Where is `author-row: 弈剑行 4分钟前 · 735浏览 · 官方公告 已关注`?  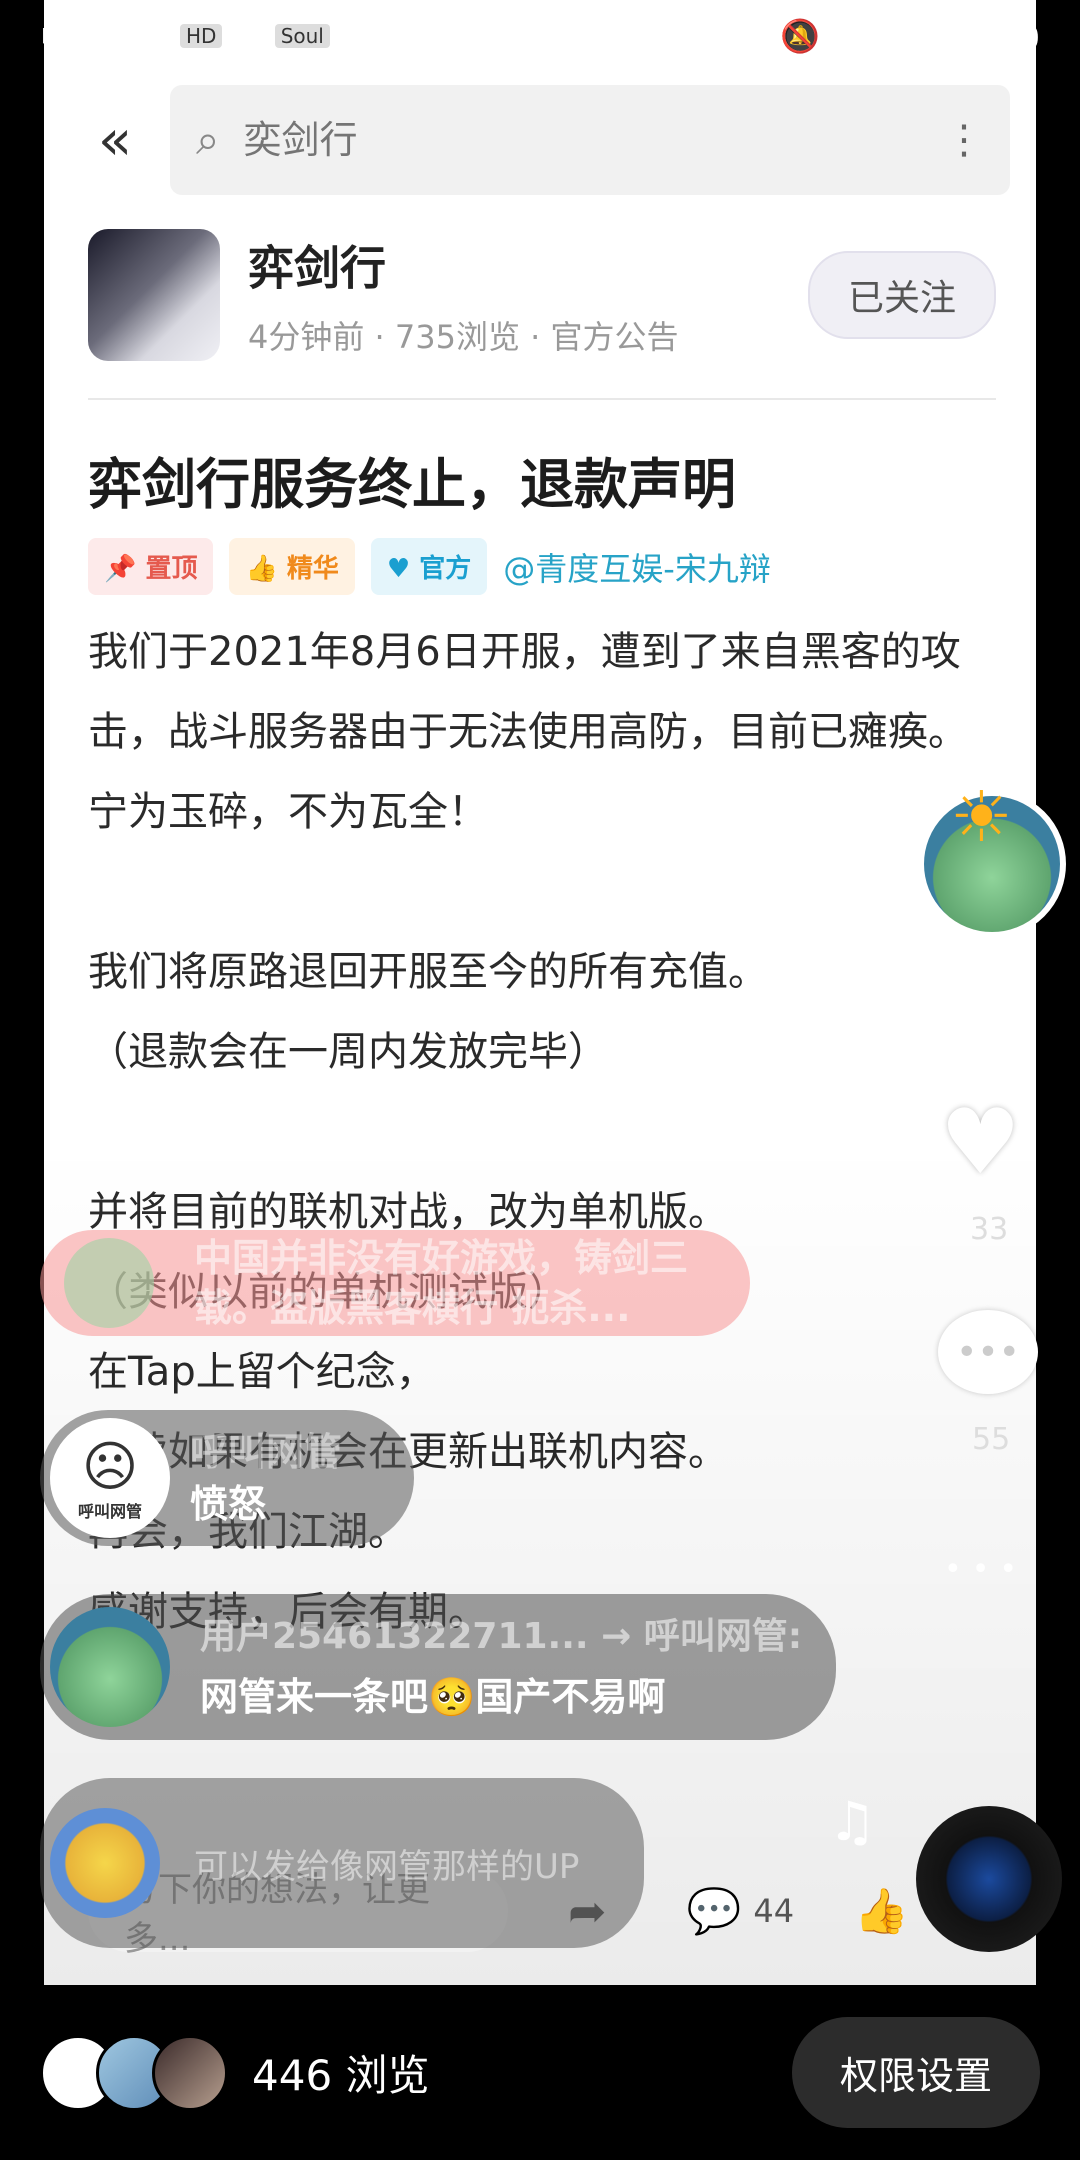
author-row: 弈剑行 4分钟前 · 735浏览 · 官方公告 已关注 is located at coordinates (542, 295).